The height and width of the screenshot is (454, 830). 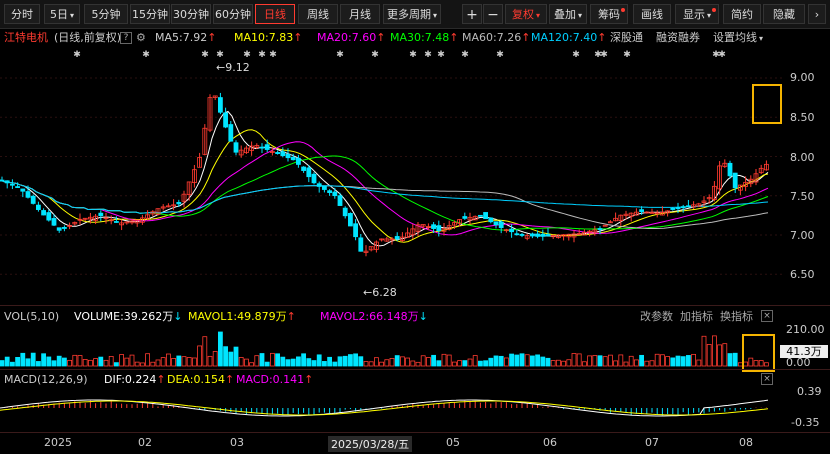 I want to click on high-annotation: ←9.12, so click(x=233, y=67).